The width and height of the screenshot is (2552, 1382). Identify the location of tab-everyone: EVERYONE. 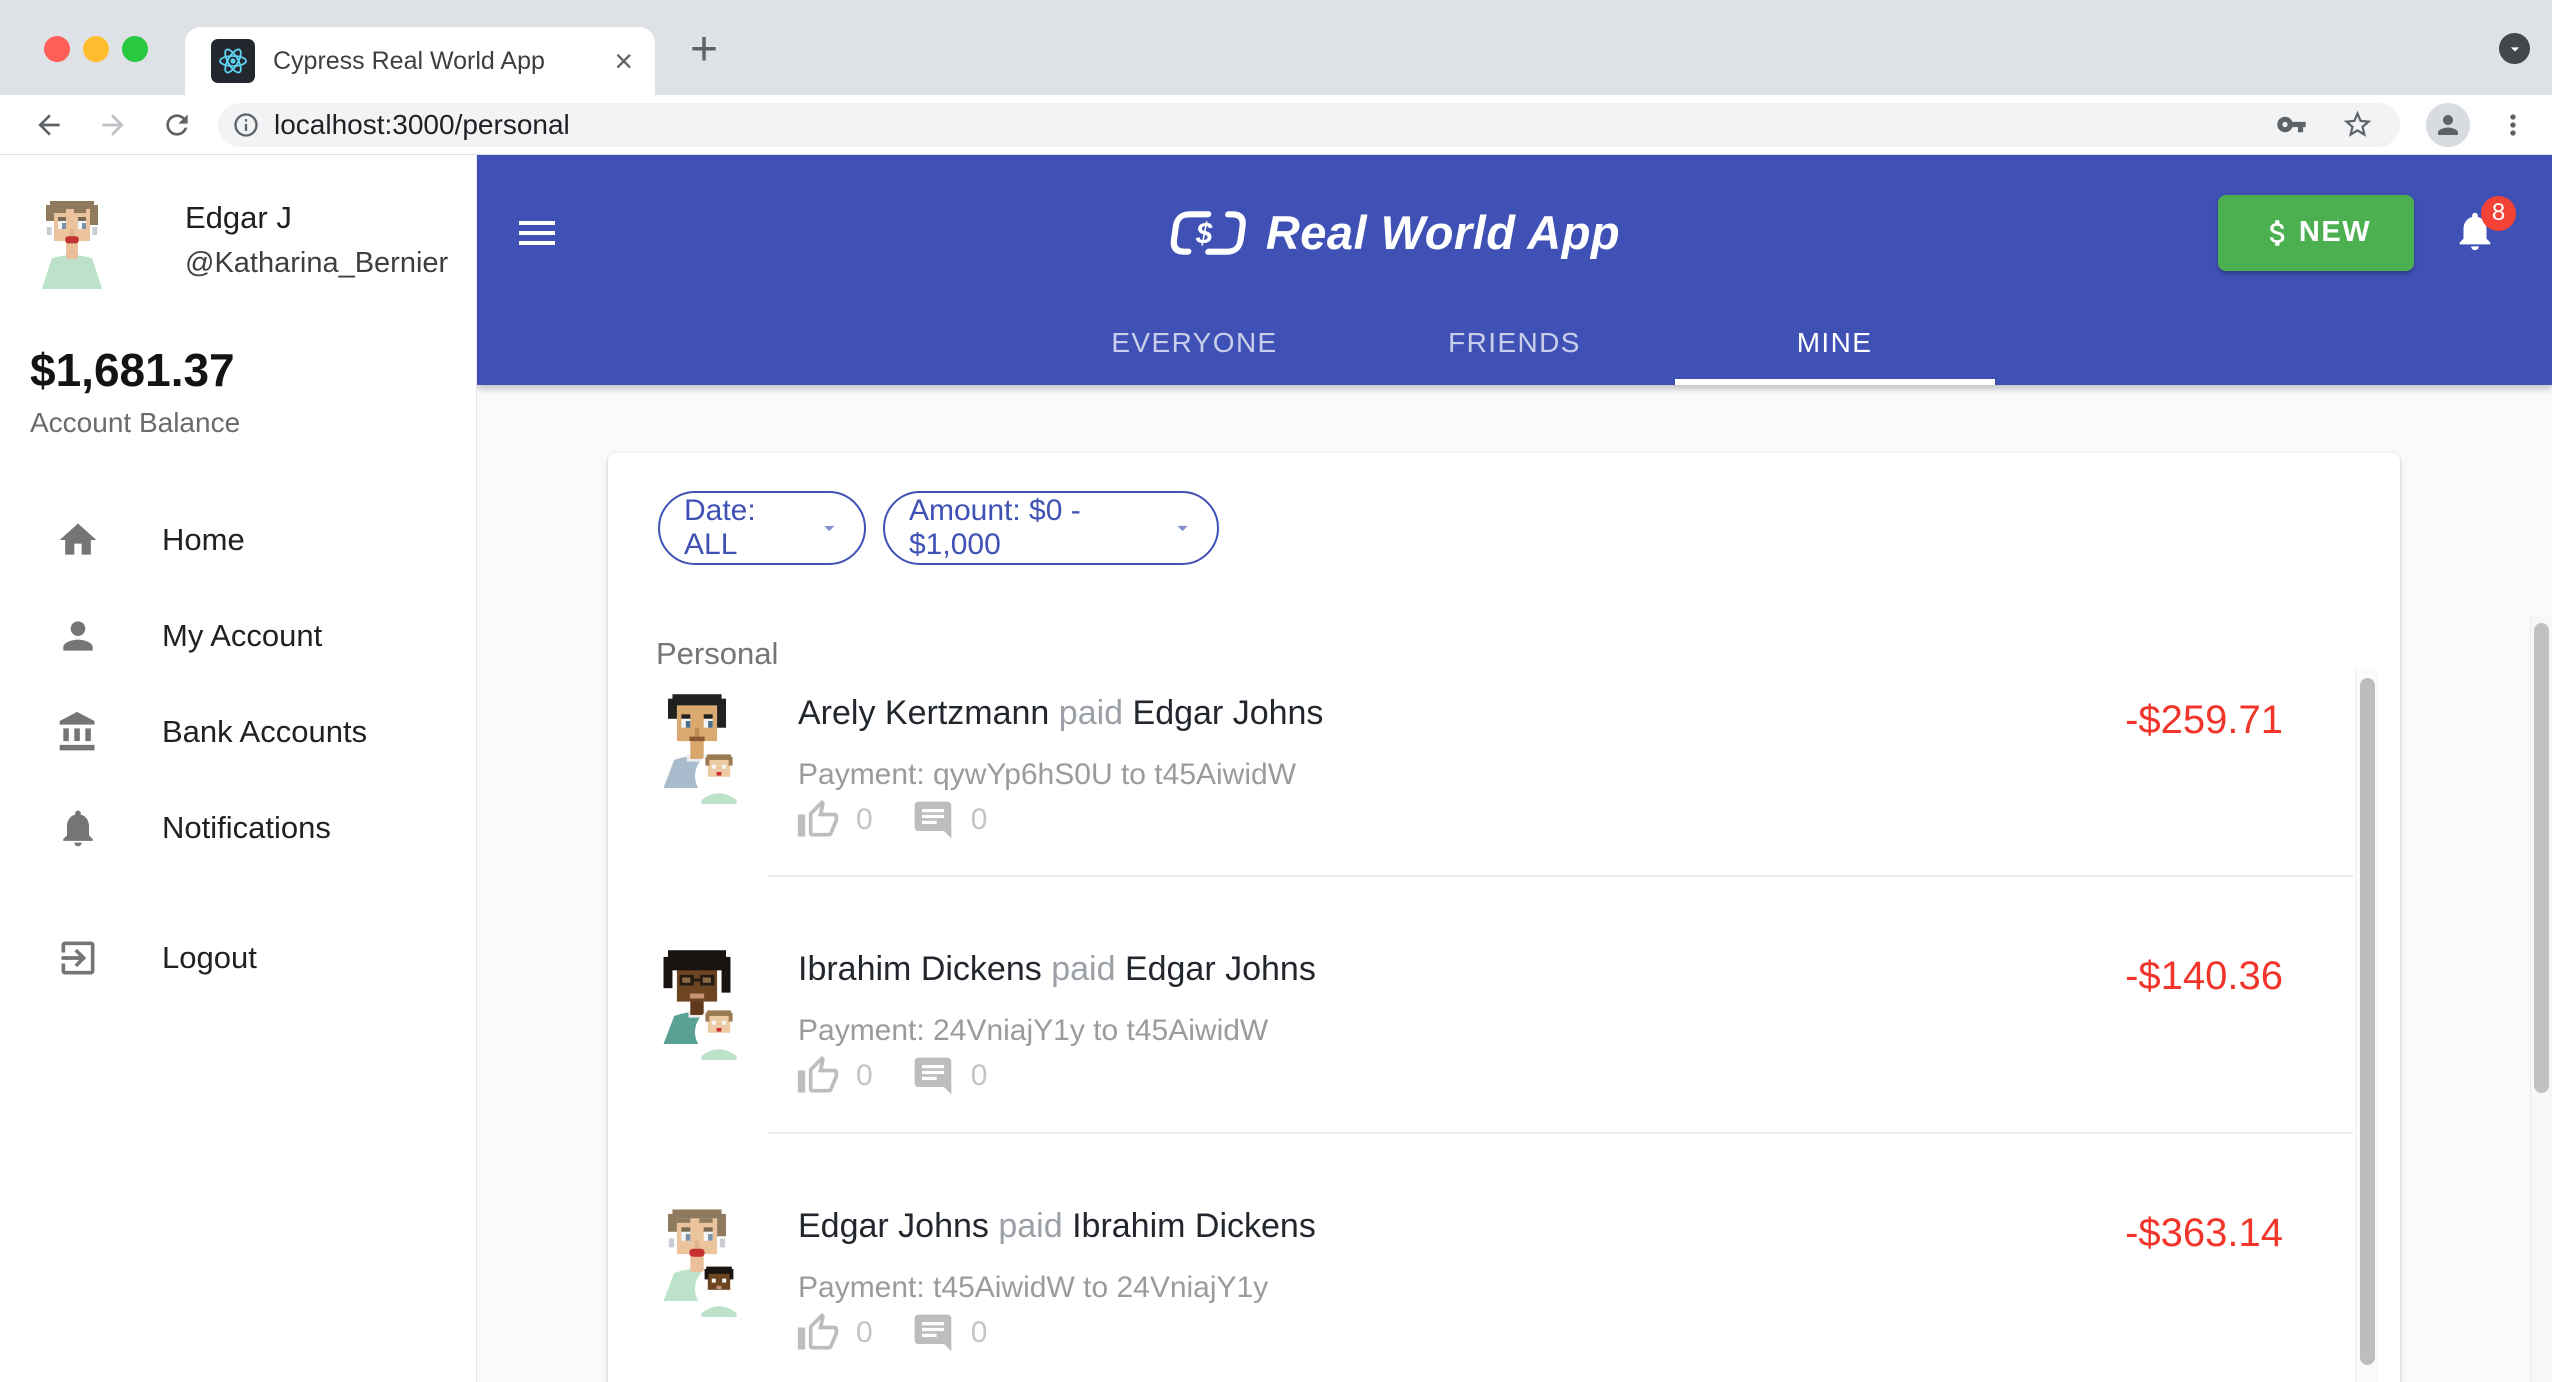
(1195, 342).